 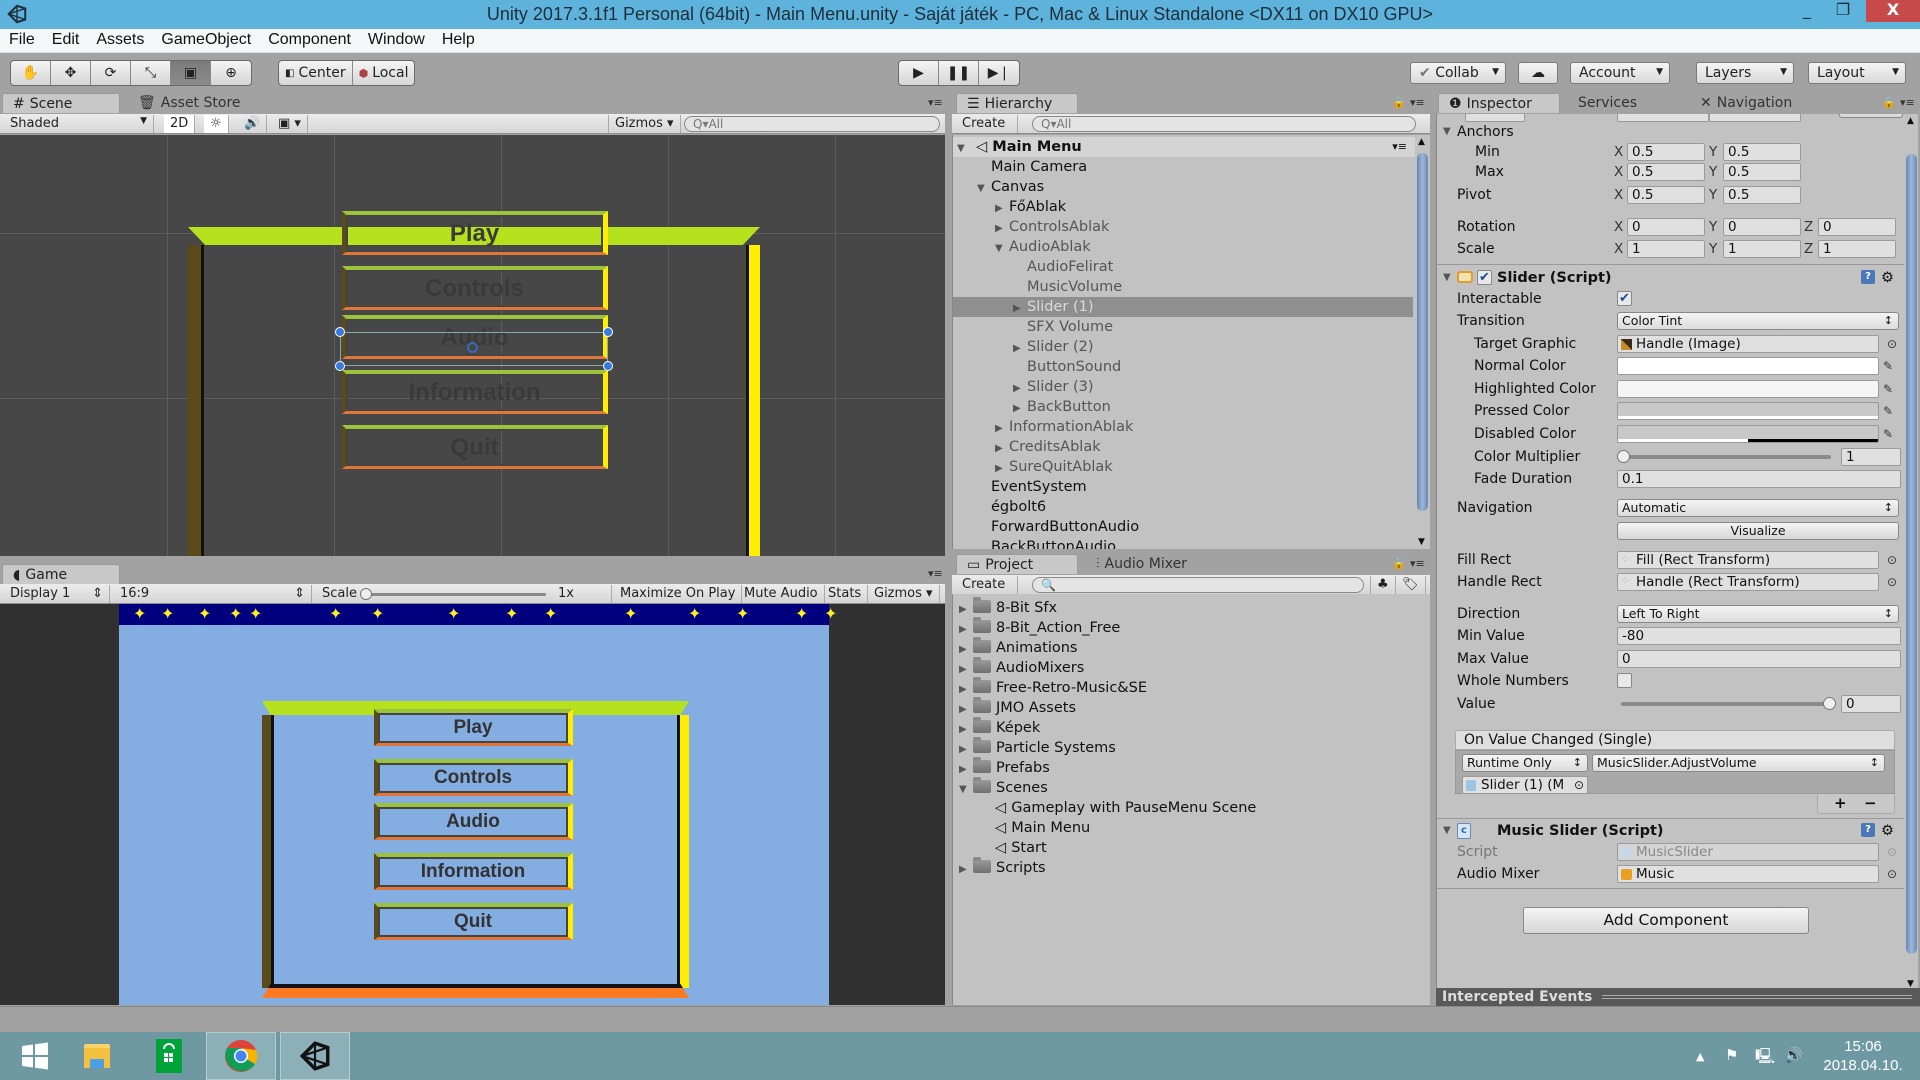 I want to click on game-menu-button: Controls, so click(x=473, y=777).